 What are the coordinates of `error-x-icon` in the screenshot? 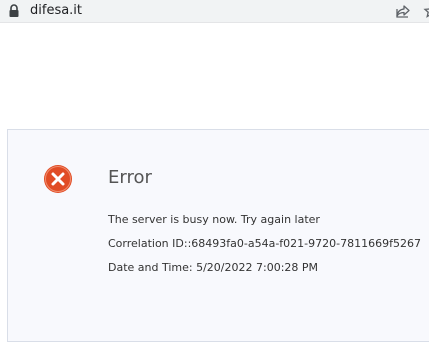 It's located at (58, 179).